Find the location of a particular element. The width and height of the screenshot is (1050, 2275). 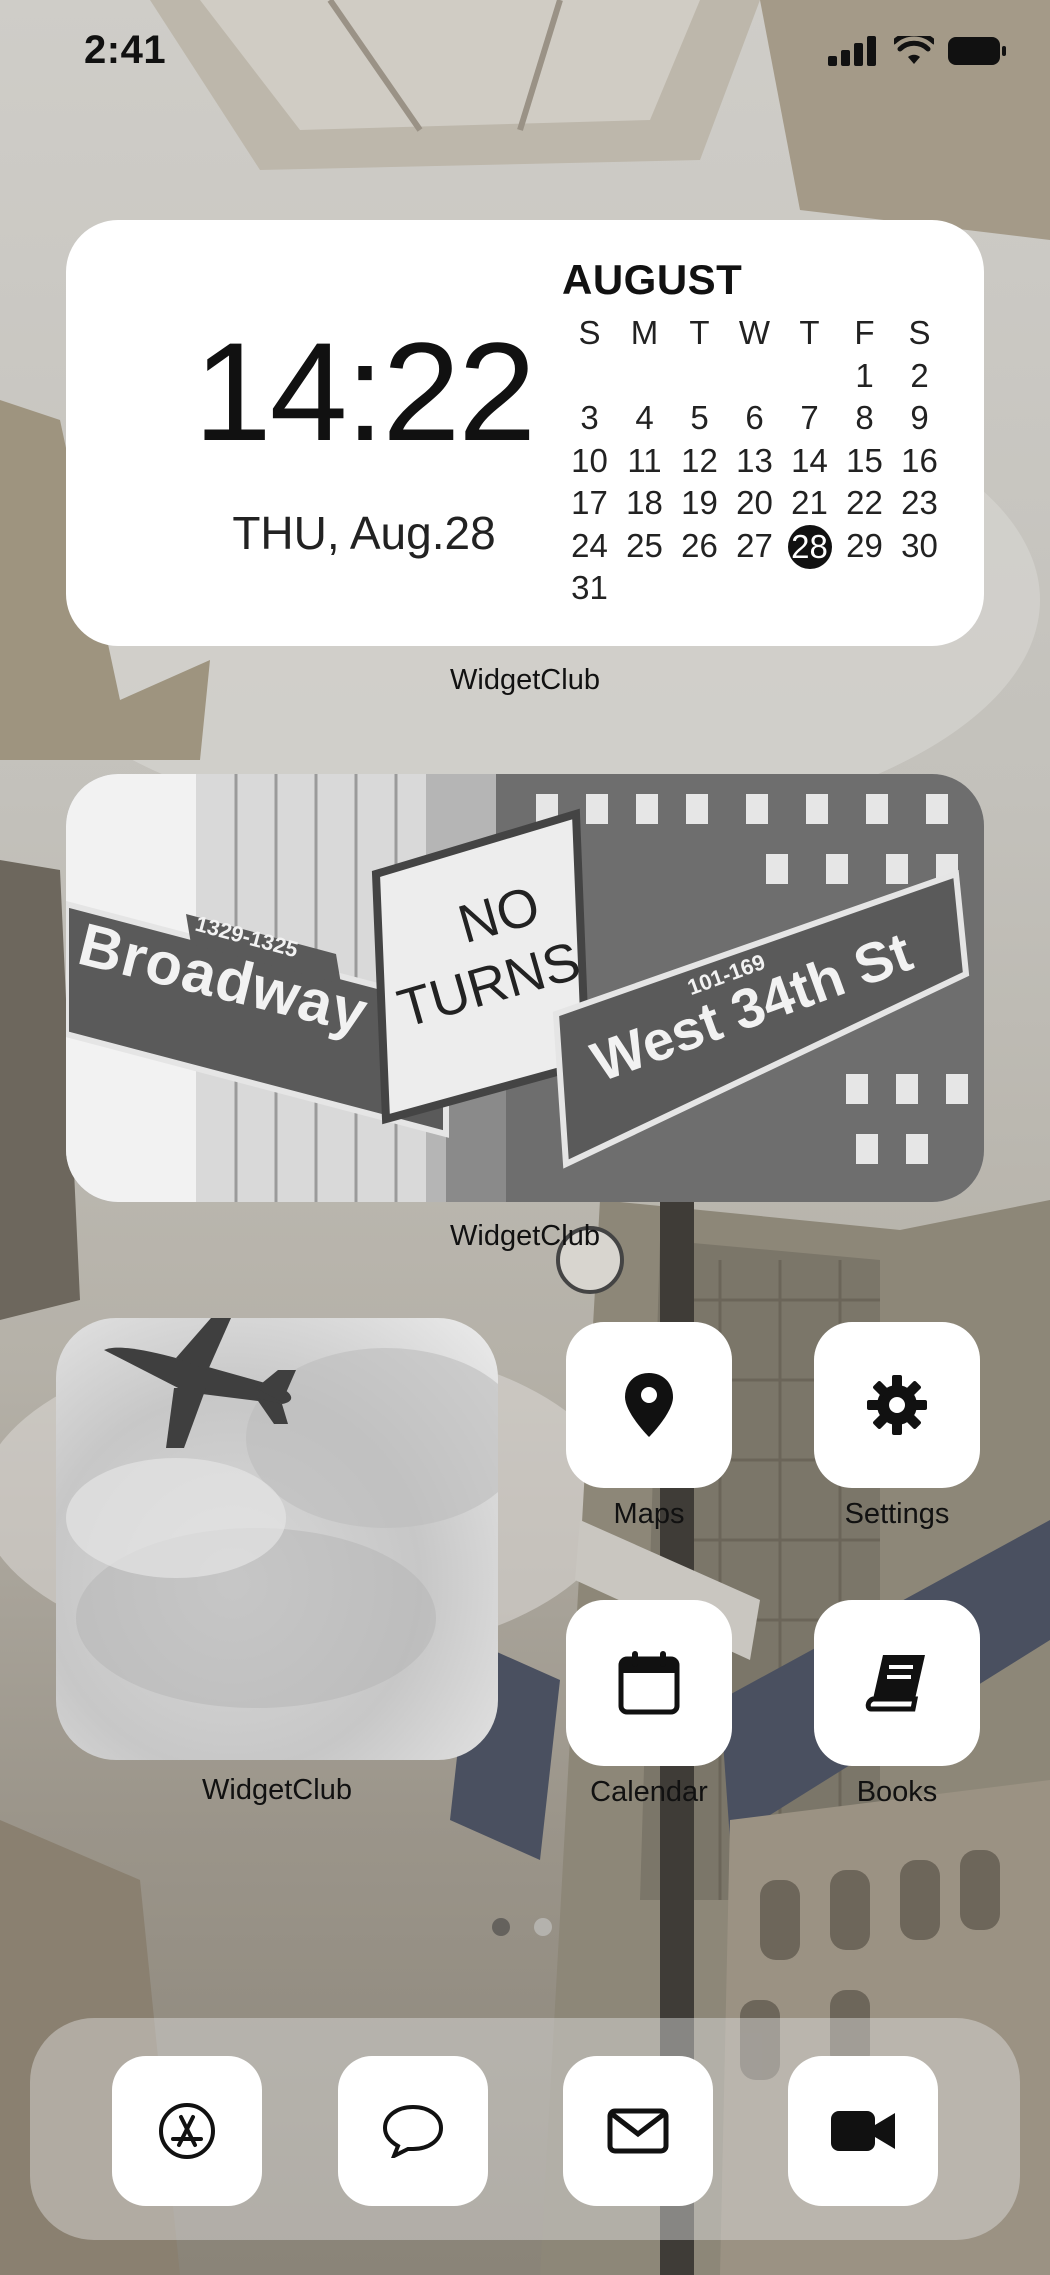

calendar-day: 10 is located at coordinates (589, 461).